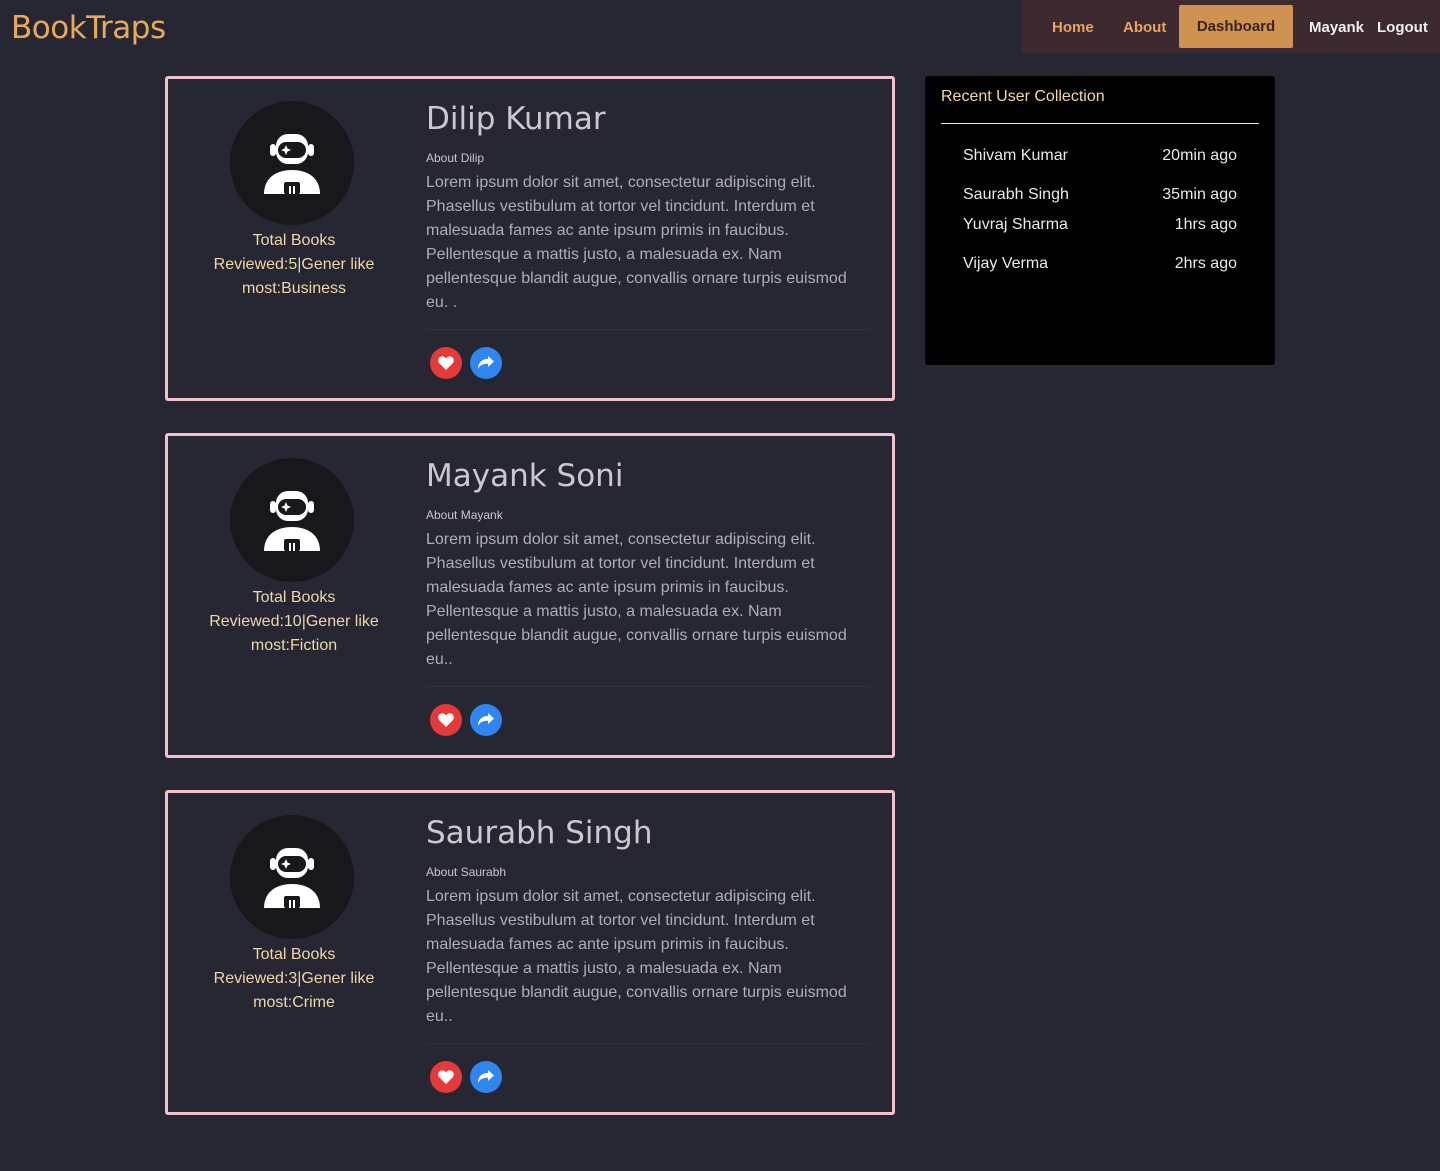 This screenshot has height=1171, width=1440. What do you see at coordinates (1402, 27) in the screenshot?
I see `nav-logout-link: Logout` at bounding box center [1402, 27].